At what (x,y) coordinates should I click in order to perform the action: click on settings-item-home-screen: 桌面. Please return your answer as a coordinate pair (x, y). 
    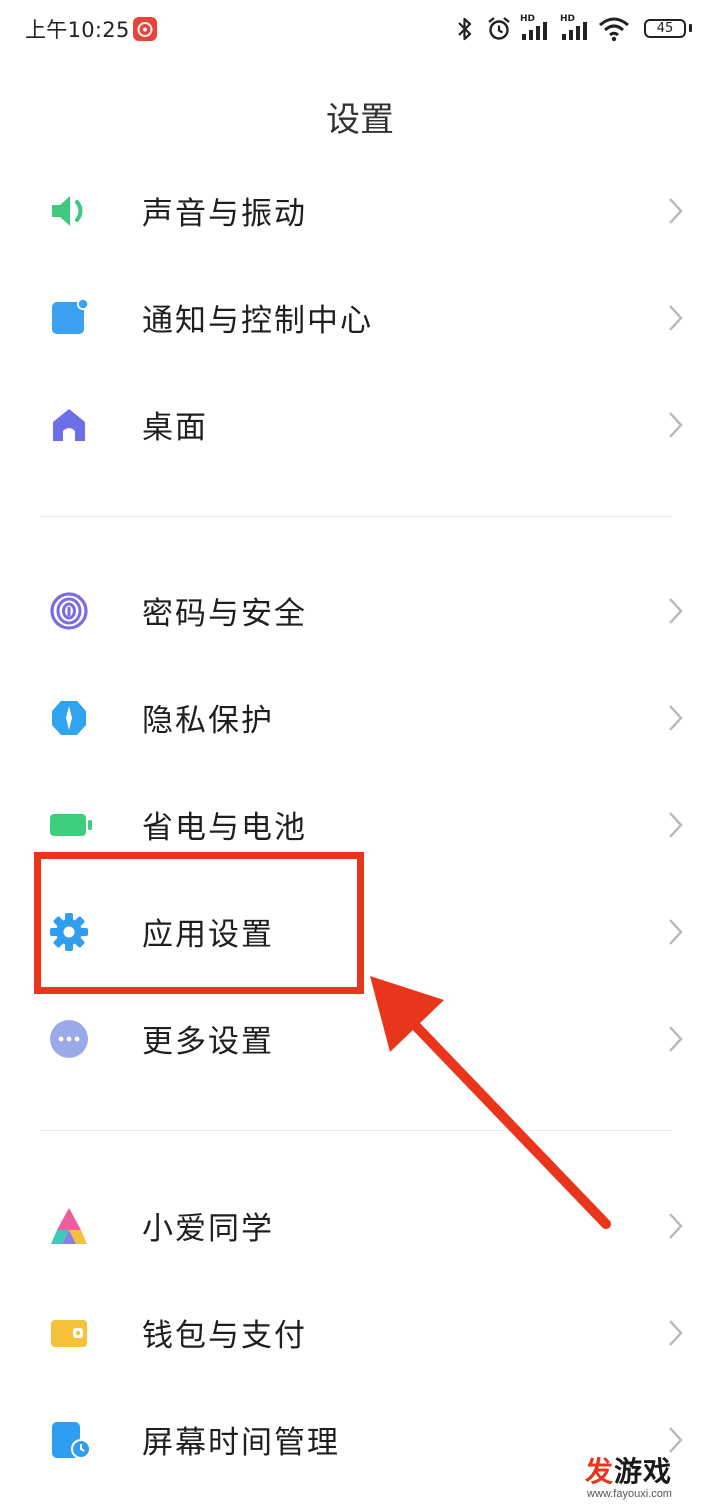
    Looking at the image, I should click on (360, 424).